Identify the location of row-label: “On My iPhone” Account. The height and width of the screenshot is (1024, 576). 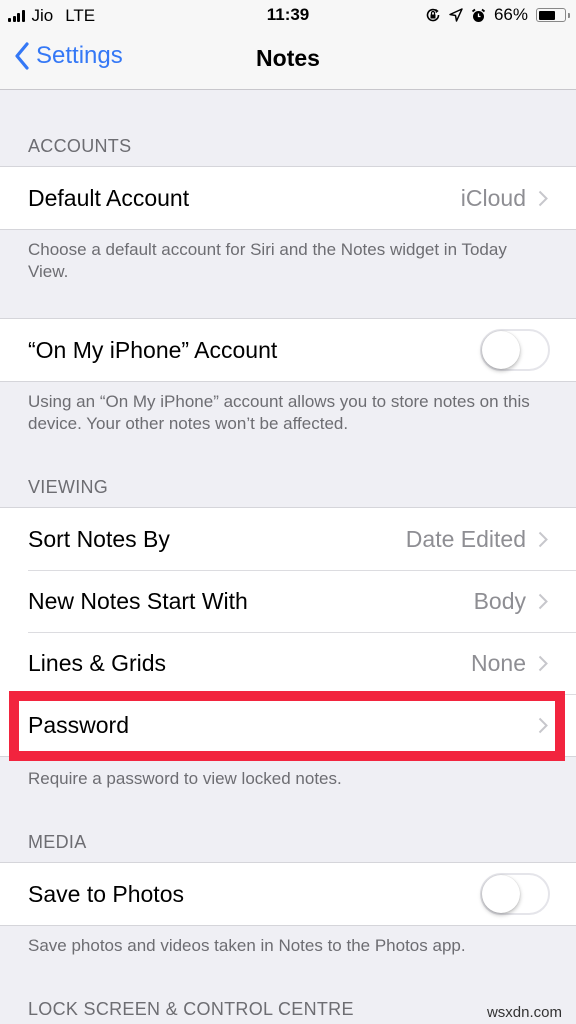
(153, 349).